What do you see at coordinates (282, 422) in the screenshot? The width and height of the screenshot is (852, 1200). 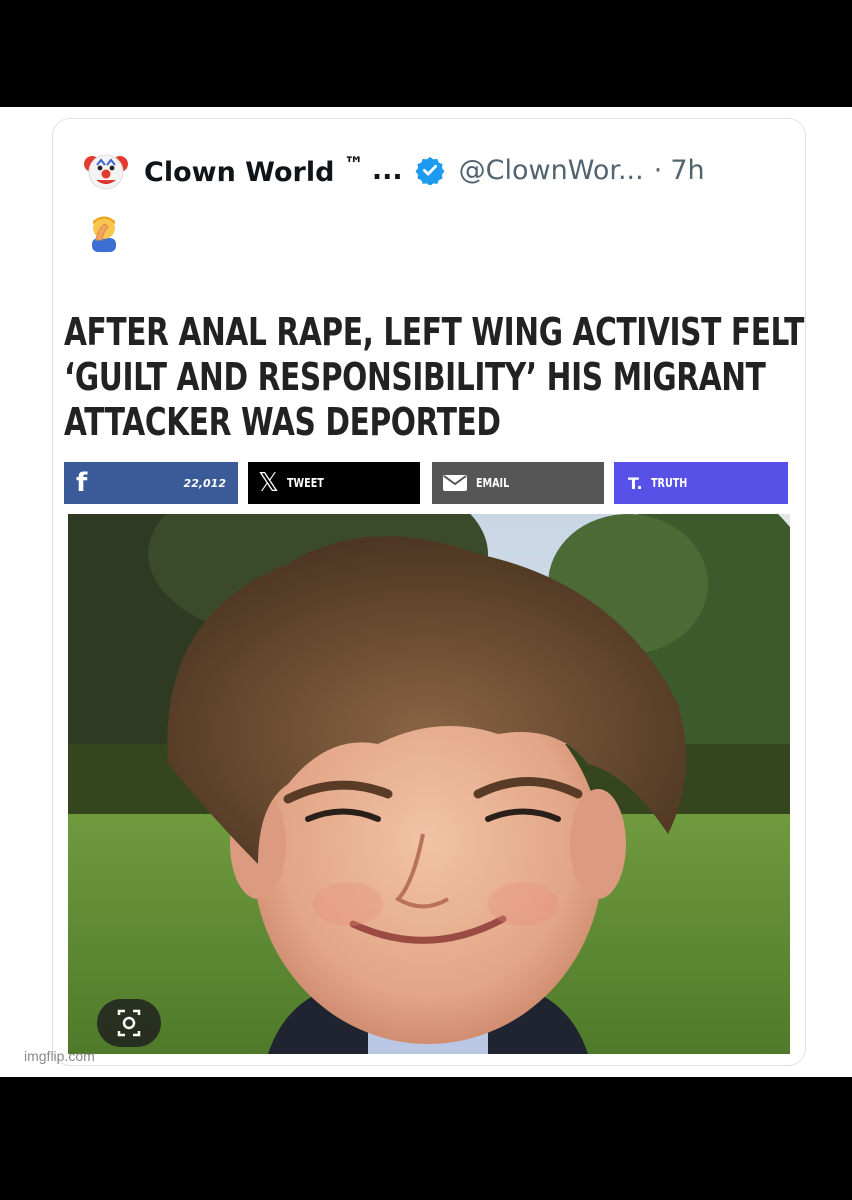 I see `headline-line-3: ATTACKER WAS DEPORTED` at bounding box center [282, 422].